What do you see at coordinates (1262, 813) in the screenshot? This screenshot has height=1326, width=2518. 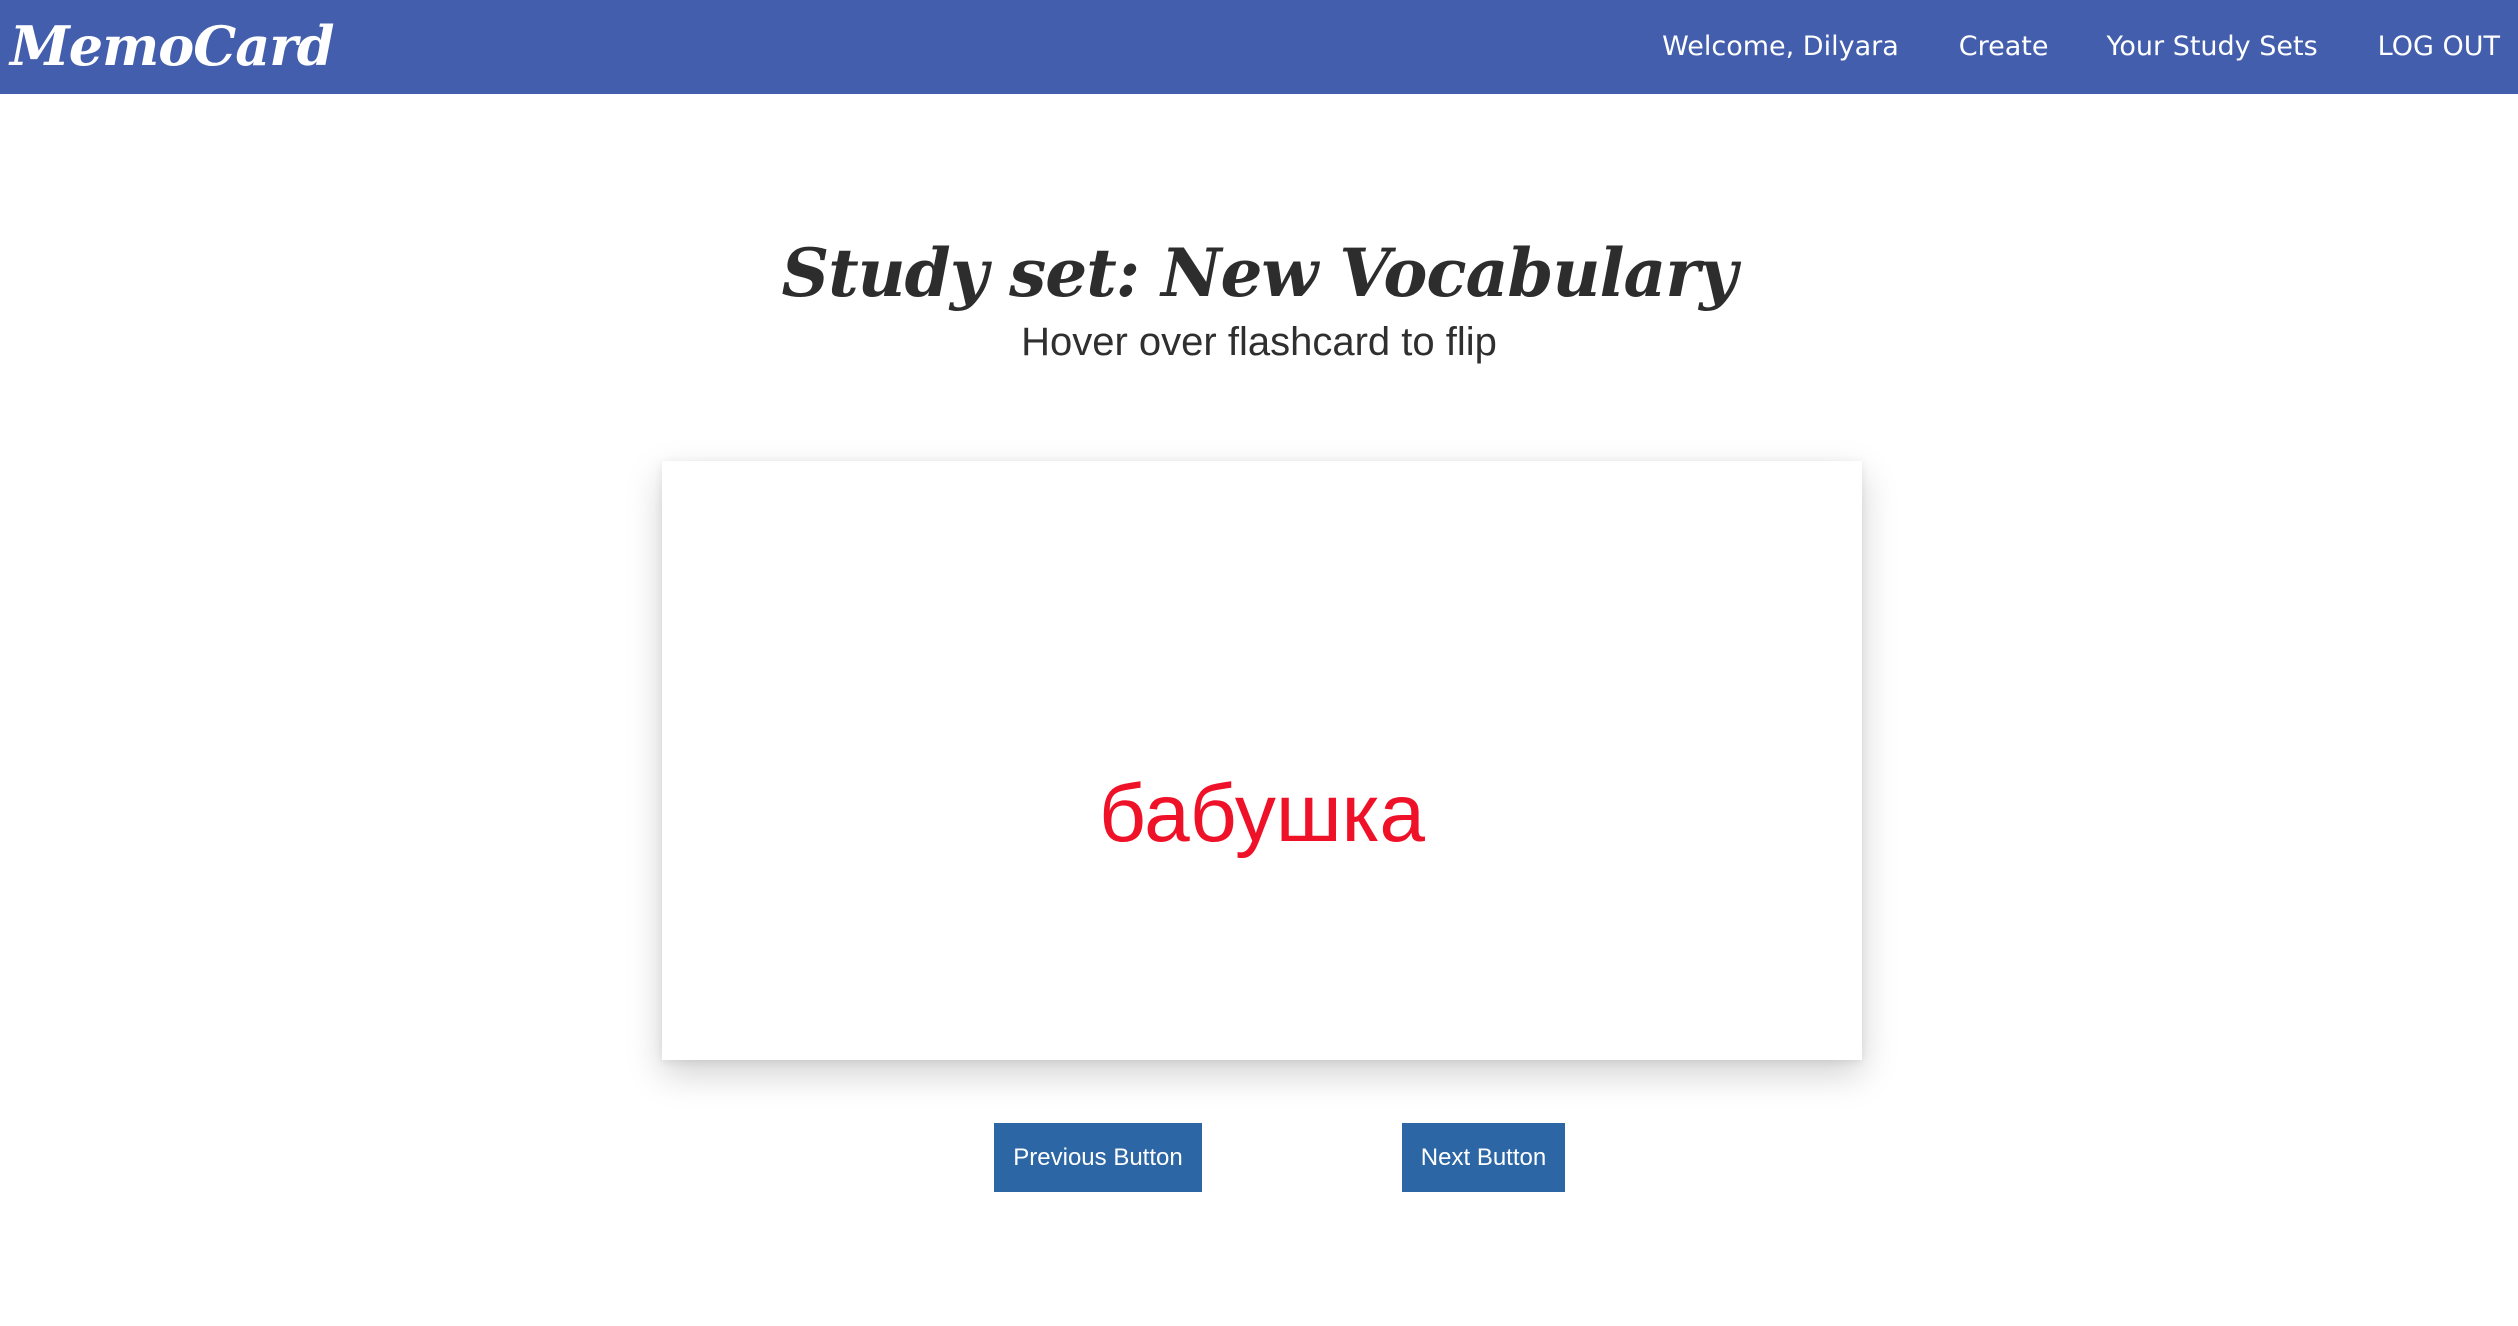 I see `flashcard-term: бабушка` at bounding box center [1262, 813].